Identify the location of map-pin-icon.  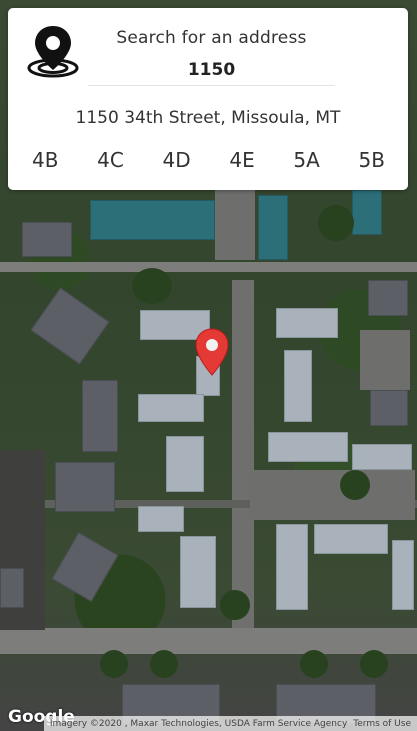
(53, 51).